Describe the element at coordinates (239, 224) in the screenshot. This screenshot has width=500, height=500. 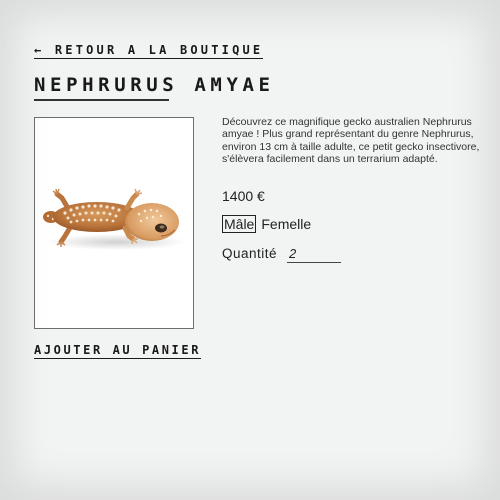
I see `variant-male-option: Mâle` at that location.